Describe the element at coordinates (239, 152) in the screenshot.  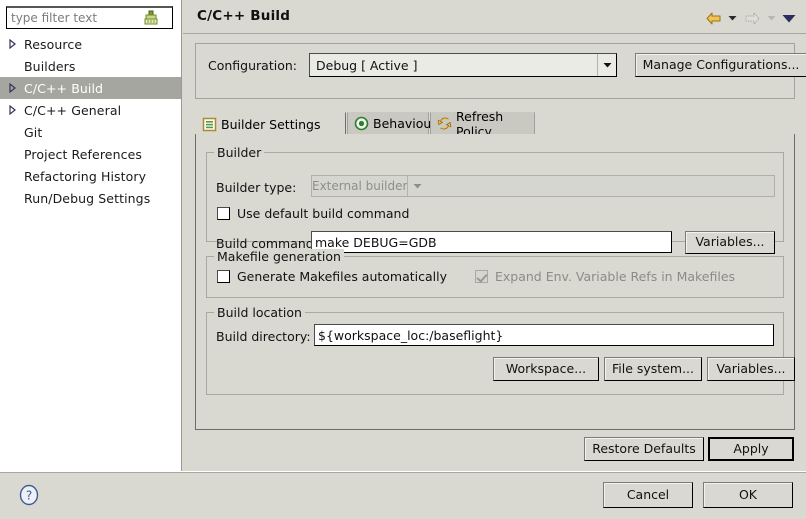
I see `builder-group-legend: Builder` at that location.